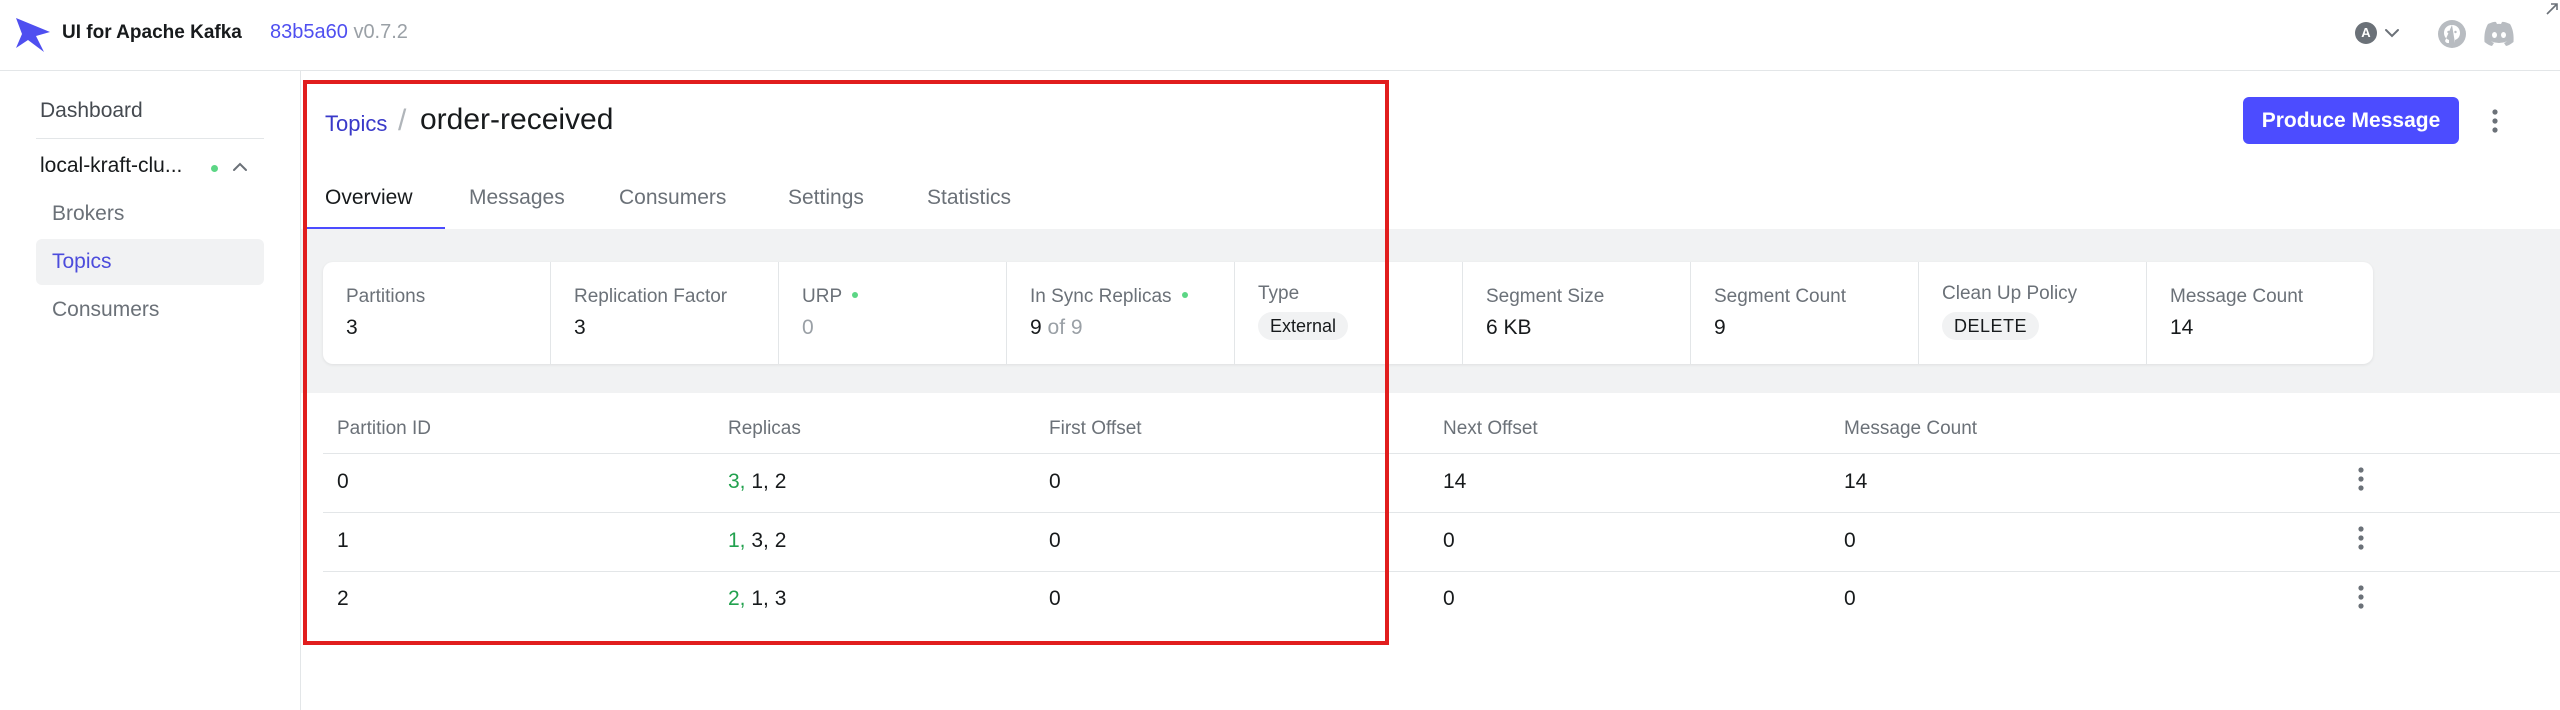 Image resolution: width=2560 pixels, height=710 pixels. Describe the element at coordinates (822, 296) in the screenshot. I see `stat-label-text: URP` at that location.